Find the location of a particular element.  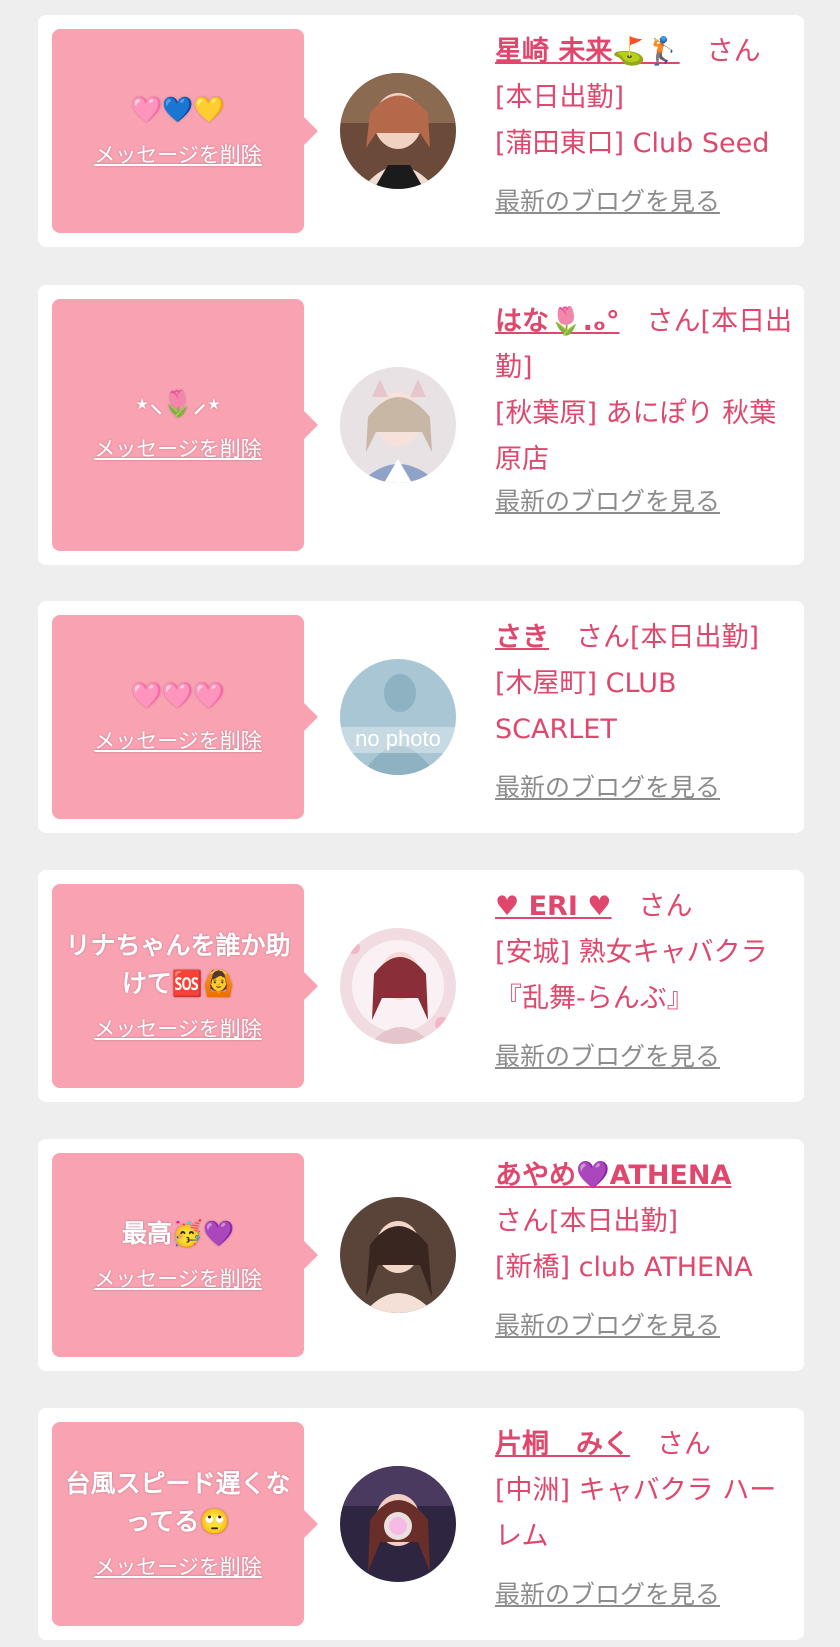

message-bubble: 🩷💙💛 メッセージを削除 is located at coordinates (185, 131).